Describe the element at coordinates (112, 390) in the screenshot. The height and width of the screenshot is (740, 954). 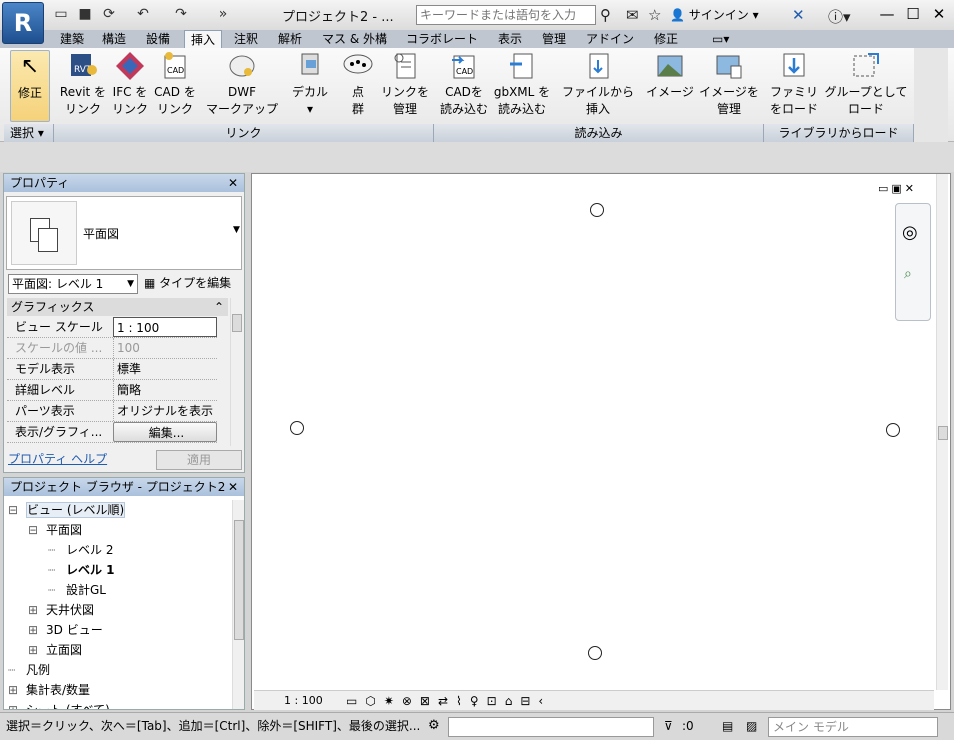
I see `property-row: 詳細レベル 簡略` at that location.